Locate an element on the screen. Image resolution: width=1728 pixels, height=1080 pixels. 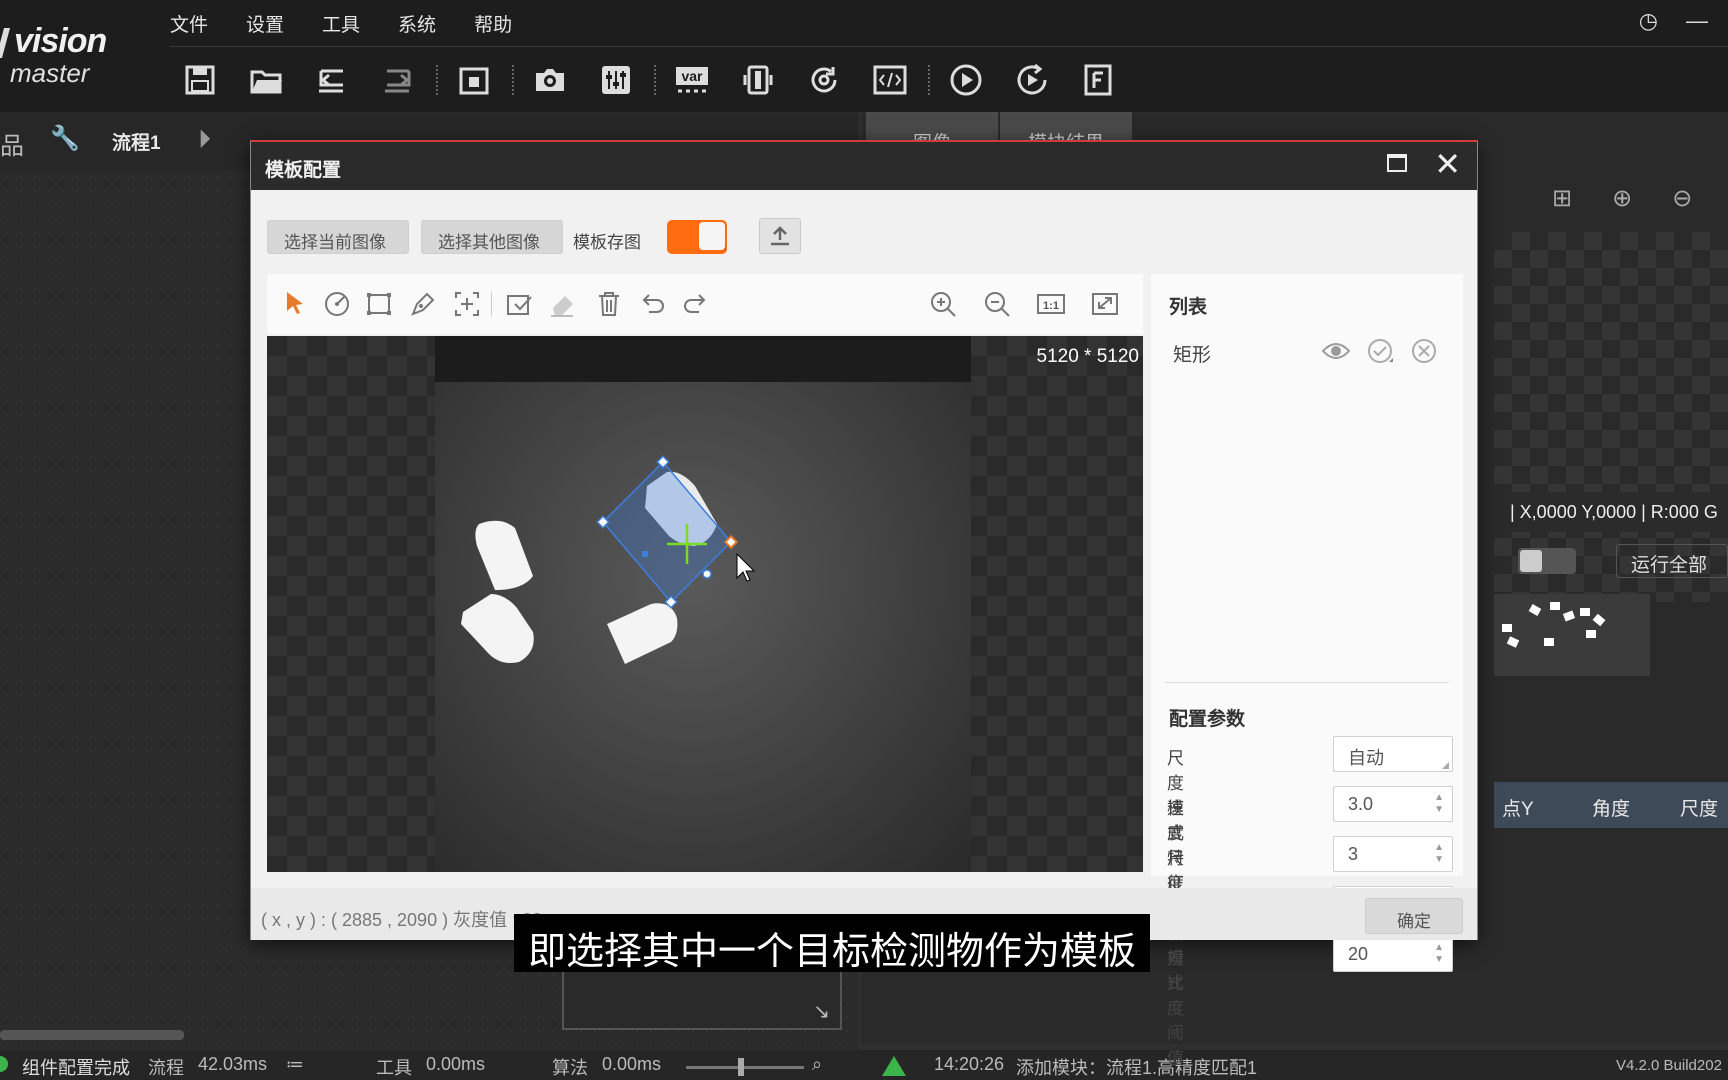
upload-button is located at coordinates (780, 236).